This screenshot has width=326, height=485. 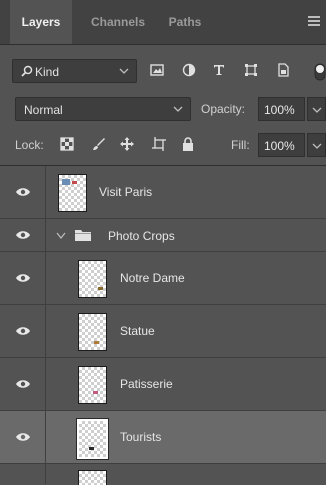 I want to click on fill-value: 100%, so click(x=279, y=146).